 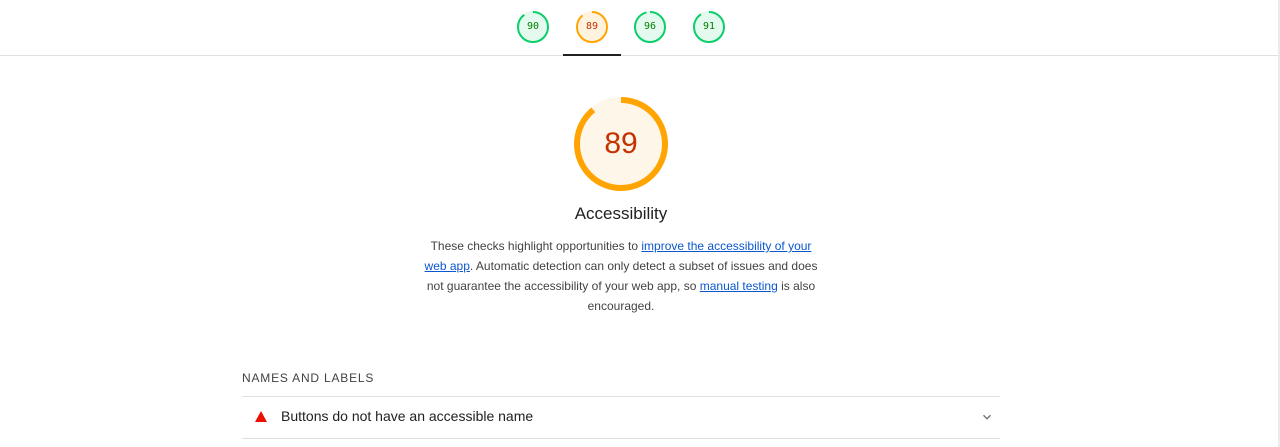 I want to click on gauge-score: 89, so click(x=592, y=26).